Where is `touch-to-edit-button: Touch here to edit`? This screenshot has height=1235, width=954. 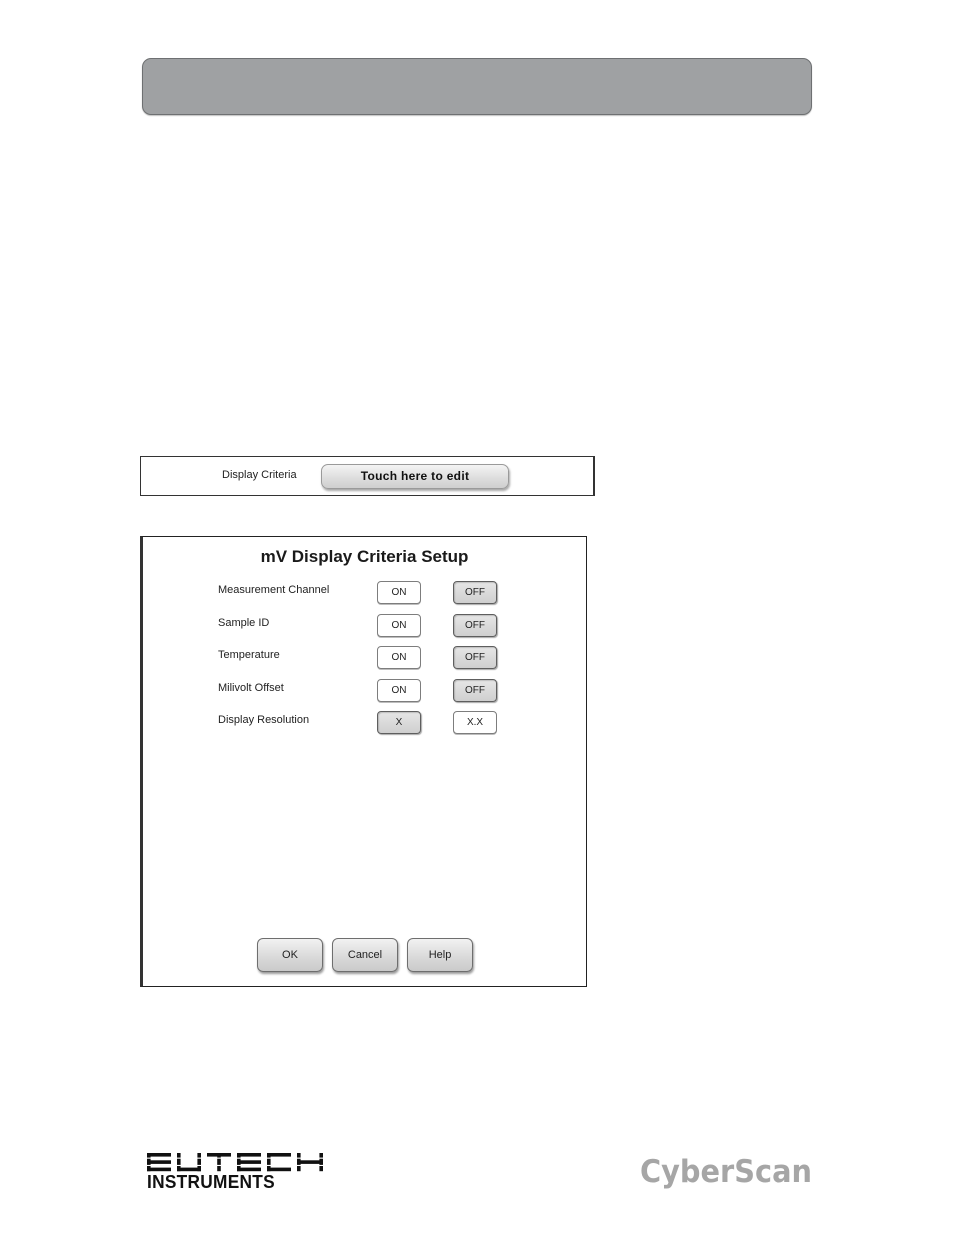
touch-to-edit-button: Touch here to edit is located at coordinates (415, 476).